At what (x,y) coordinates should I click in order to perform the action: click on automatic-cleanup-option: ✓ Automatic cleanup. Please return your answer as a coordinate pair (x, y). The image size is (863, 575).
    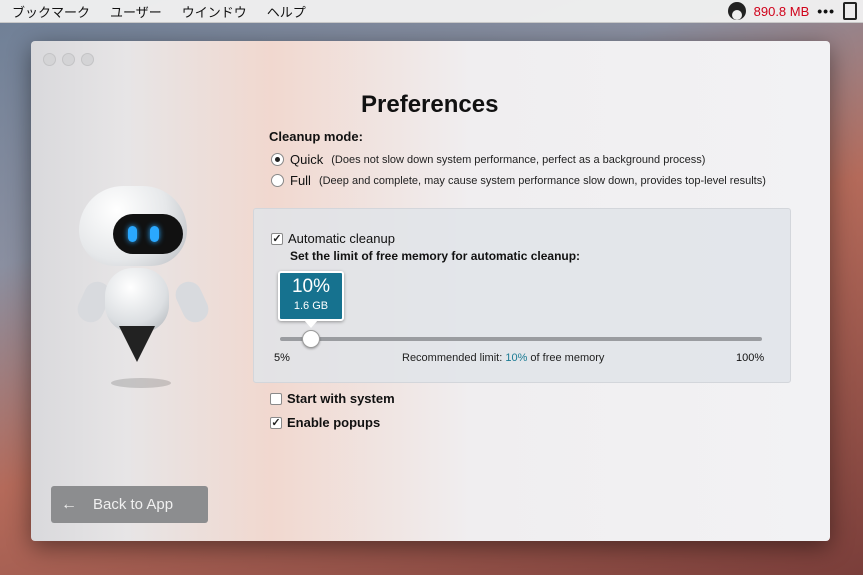
    Looking at the image, I should click on (333, 238).